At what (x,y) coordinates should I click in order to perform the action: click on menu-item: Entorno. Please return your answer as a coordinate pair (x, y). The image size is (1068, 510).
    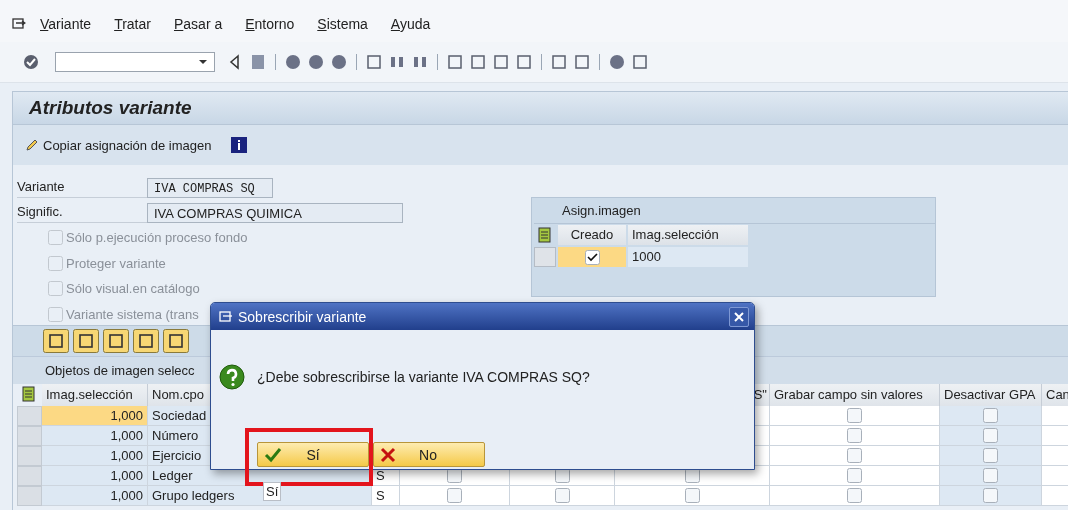
    Looking at the image, I should click on (270, 24).